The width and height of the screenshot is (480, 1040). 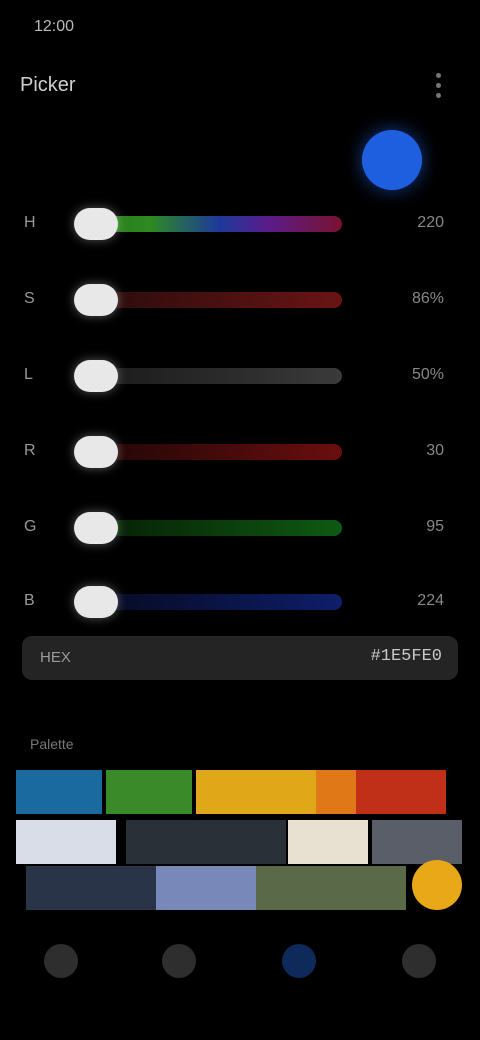 I want to click on status-bar: 12:00, so click(x=240, y=28).